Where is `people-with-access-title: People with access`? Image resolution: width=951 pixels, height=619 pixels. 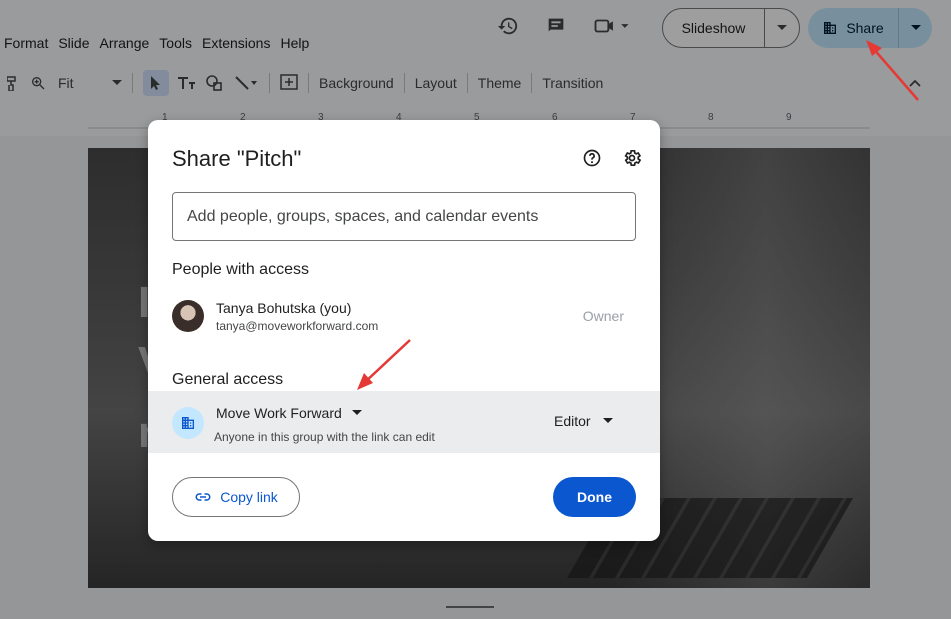 people-with-access-title: People with access is located at coordinates (240, 269).